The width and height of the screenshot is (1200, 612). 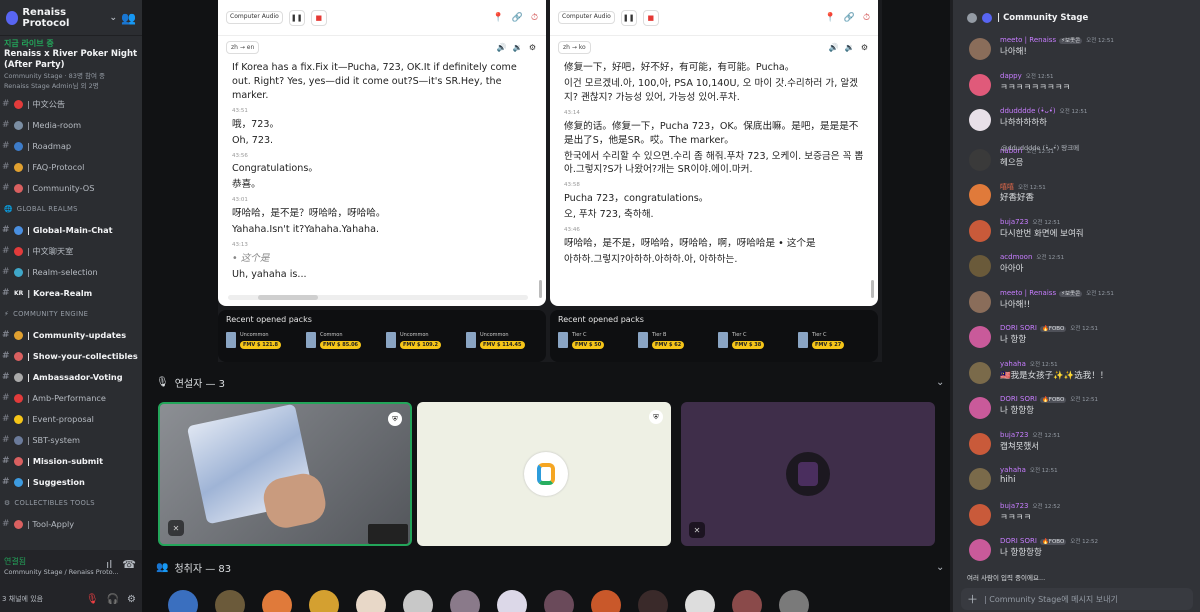 I want to click on pin-icon: 📍, so click(x=830, y=18).